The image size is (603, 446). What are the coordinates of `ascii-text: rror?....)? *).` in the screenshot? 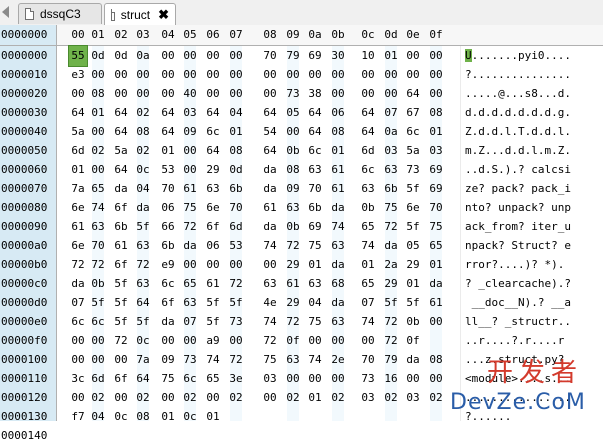 It's located at (514, 265).